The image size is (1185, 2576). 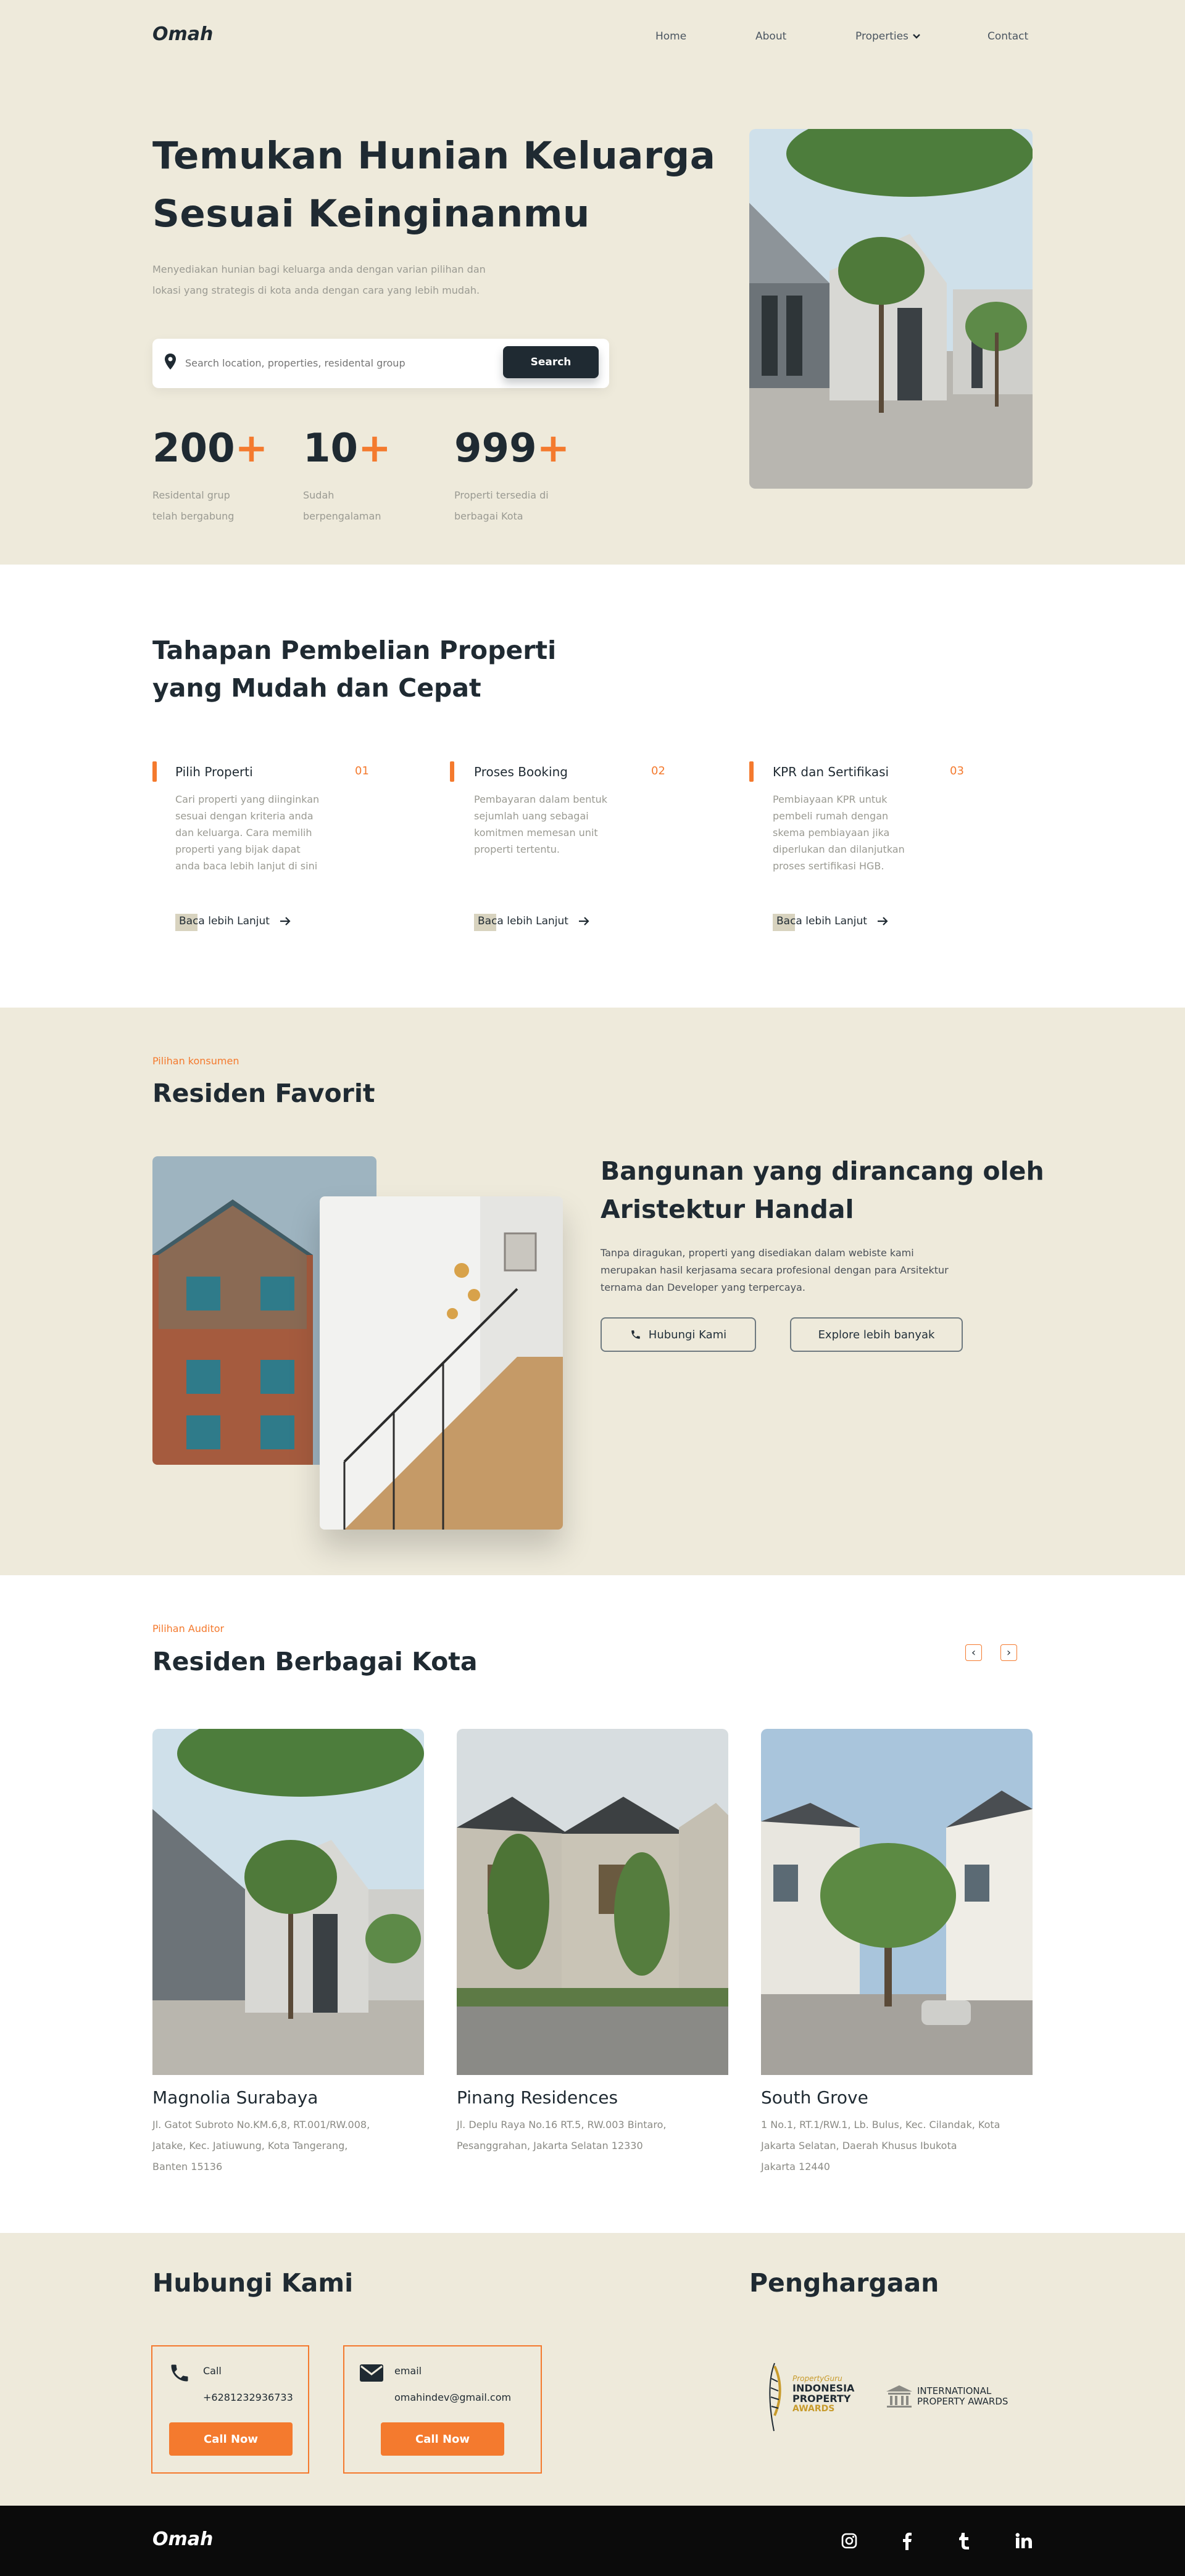 I want to click on step-desc: Pembayaran dalam bentuk, so click(x=541, y=799).